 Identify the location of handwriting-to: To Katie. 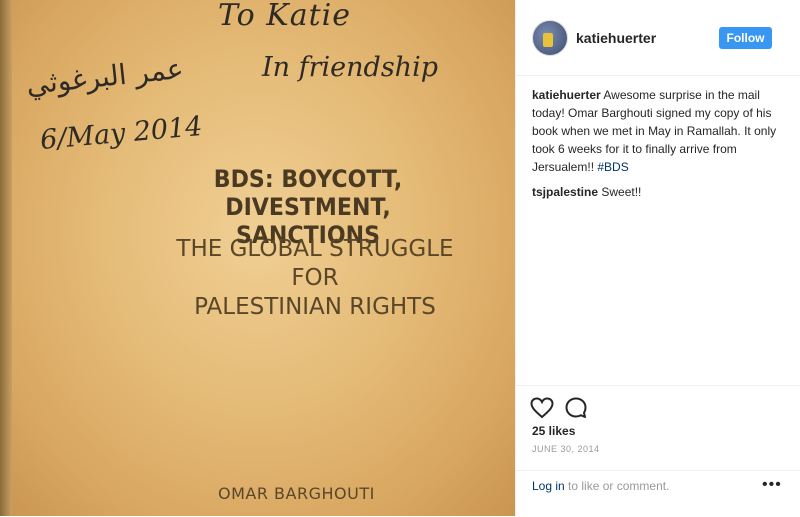
(284, 16).